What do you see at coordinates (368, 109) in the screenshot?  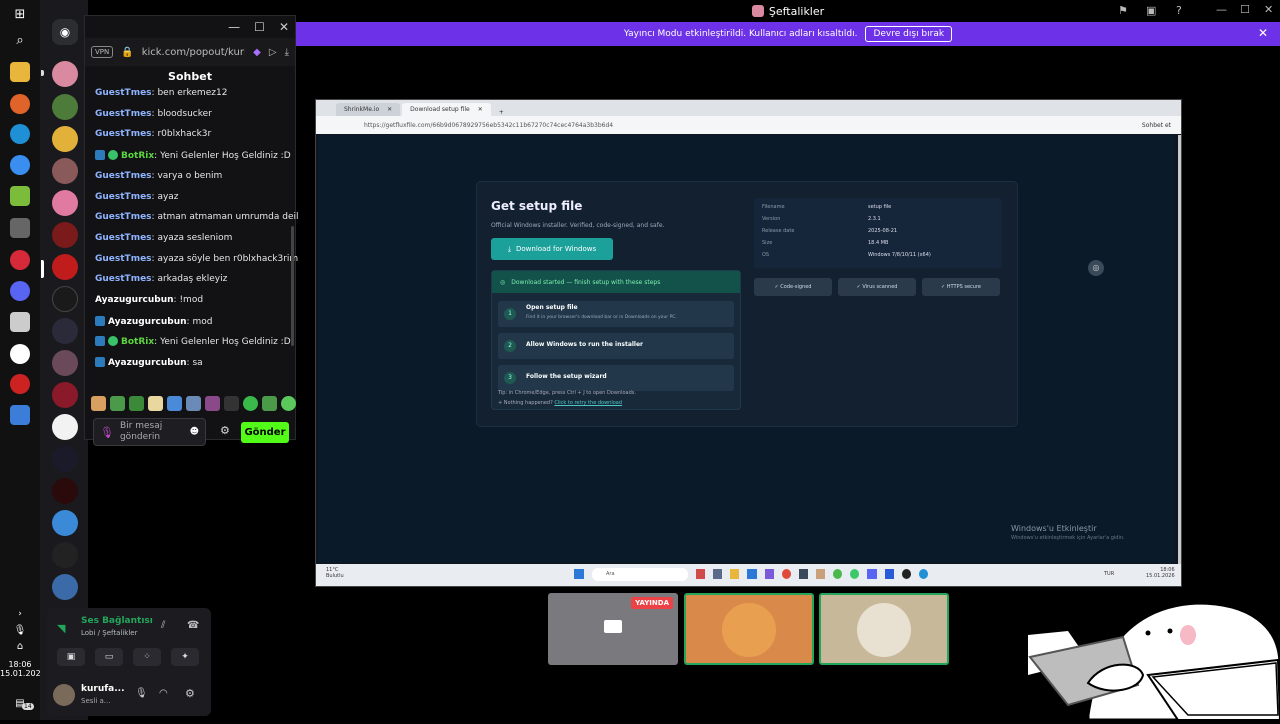 I see `browser-tab: ShrinkMe.io ✕` at bounding box center [368, 109].